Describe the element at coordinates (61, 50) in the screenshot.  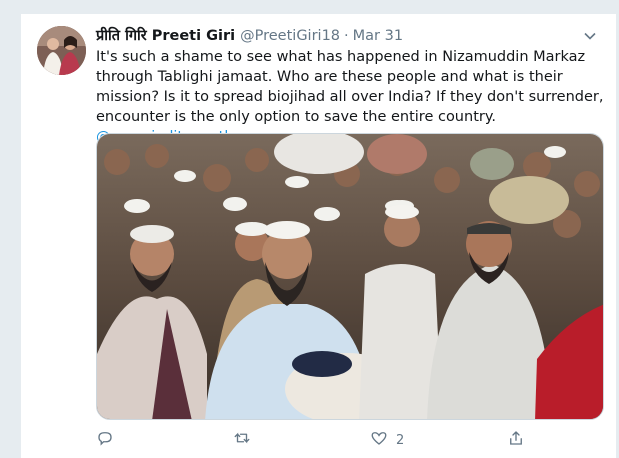
I see `avatar` at that location.